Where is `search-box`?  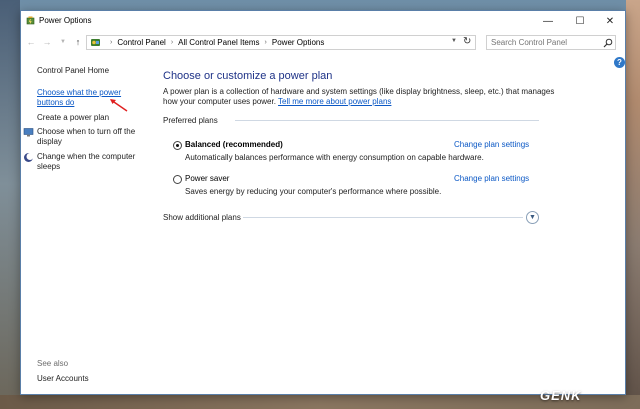 search-box is located at coordinates (551, 42).